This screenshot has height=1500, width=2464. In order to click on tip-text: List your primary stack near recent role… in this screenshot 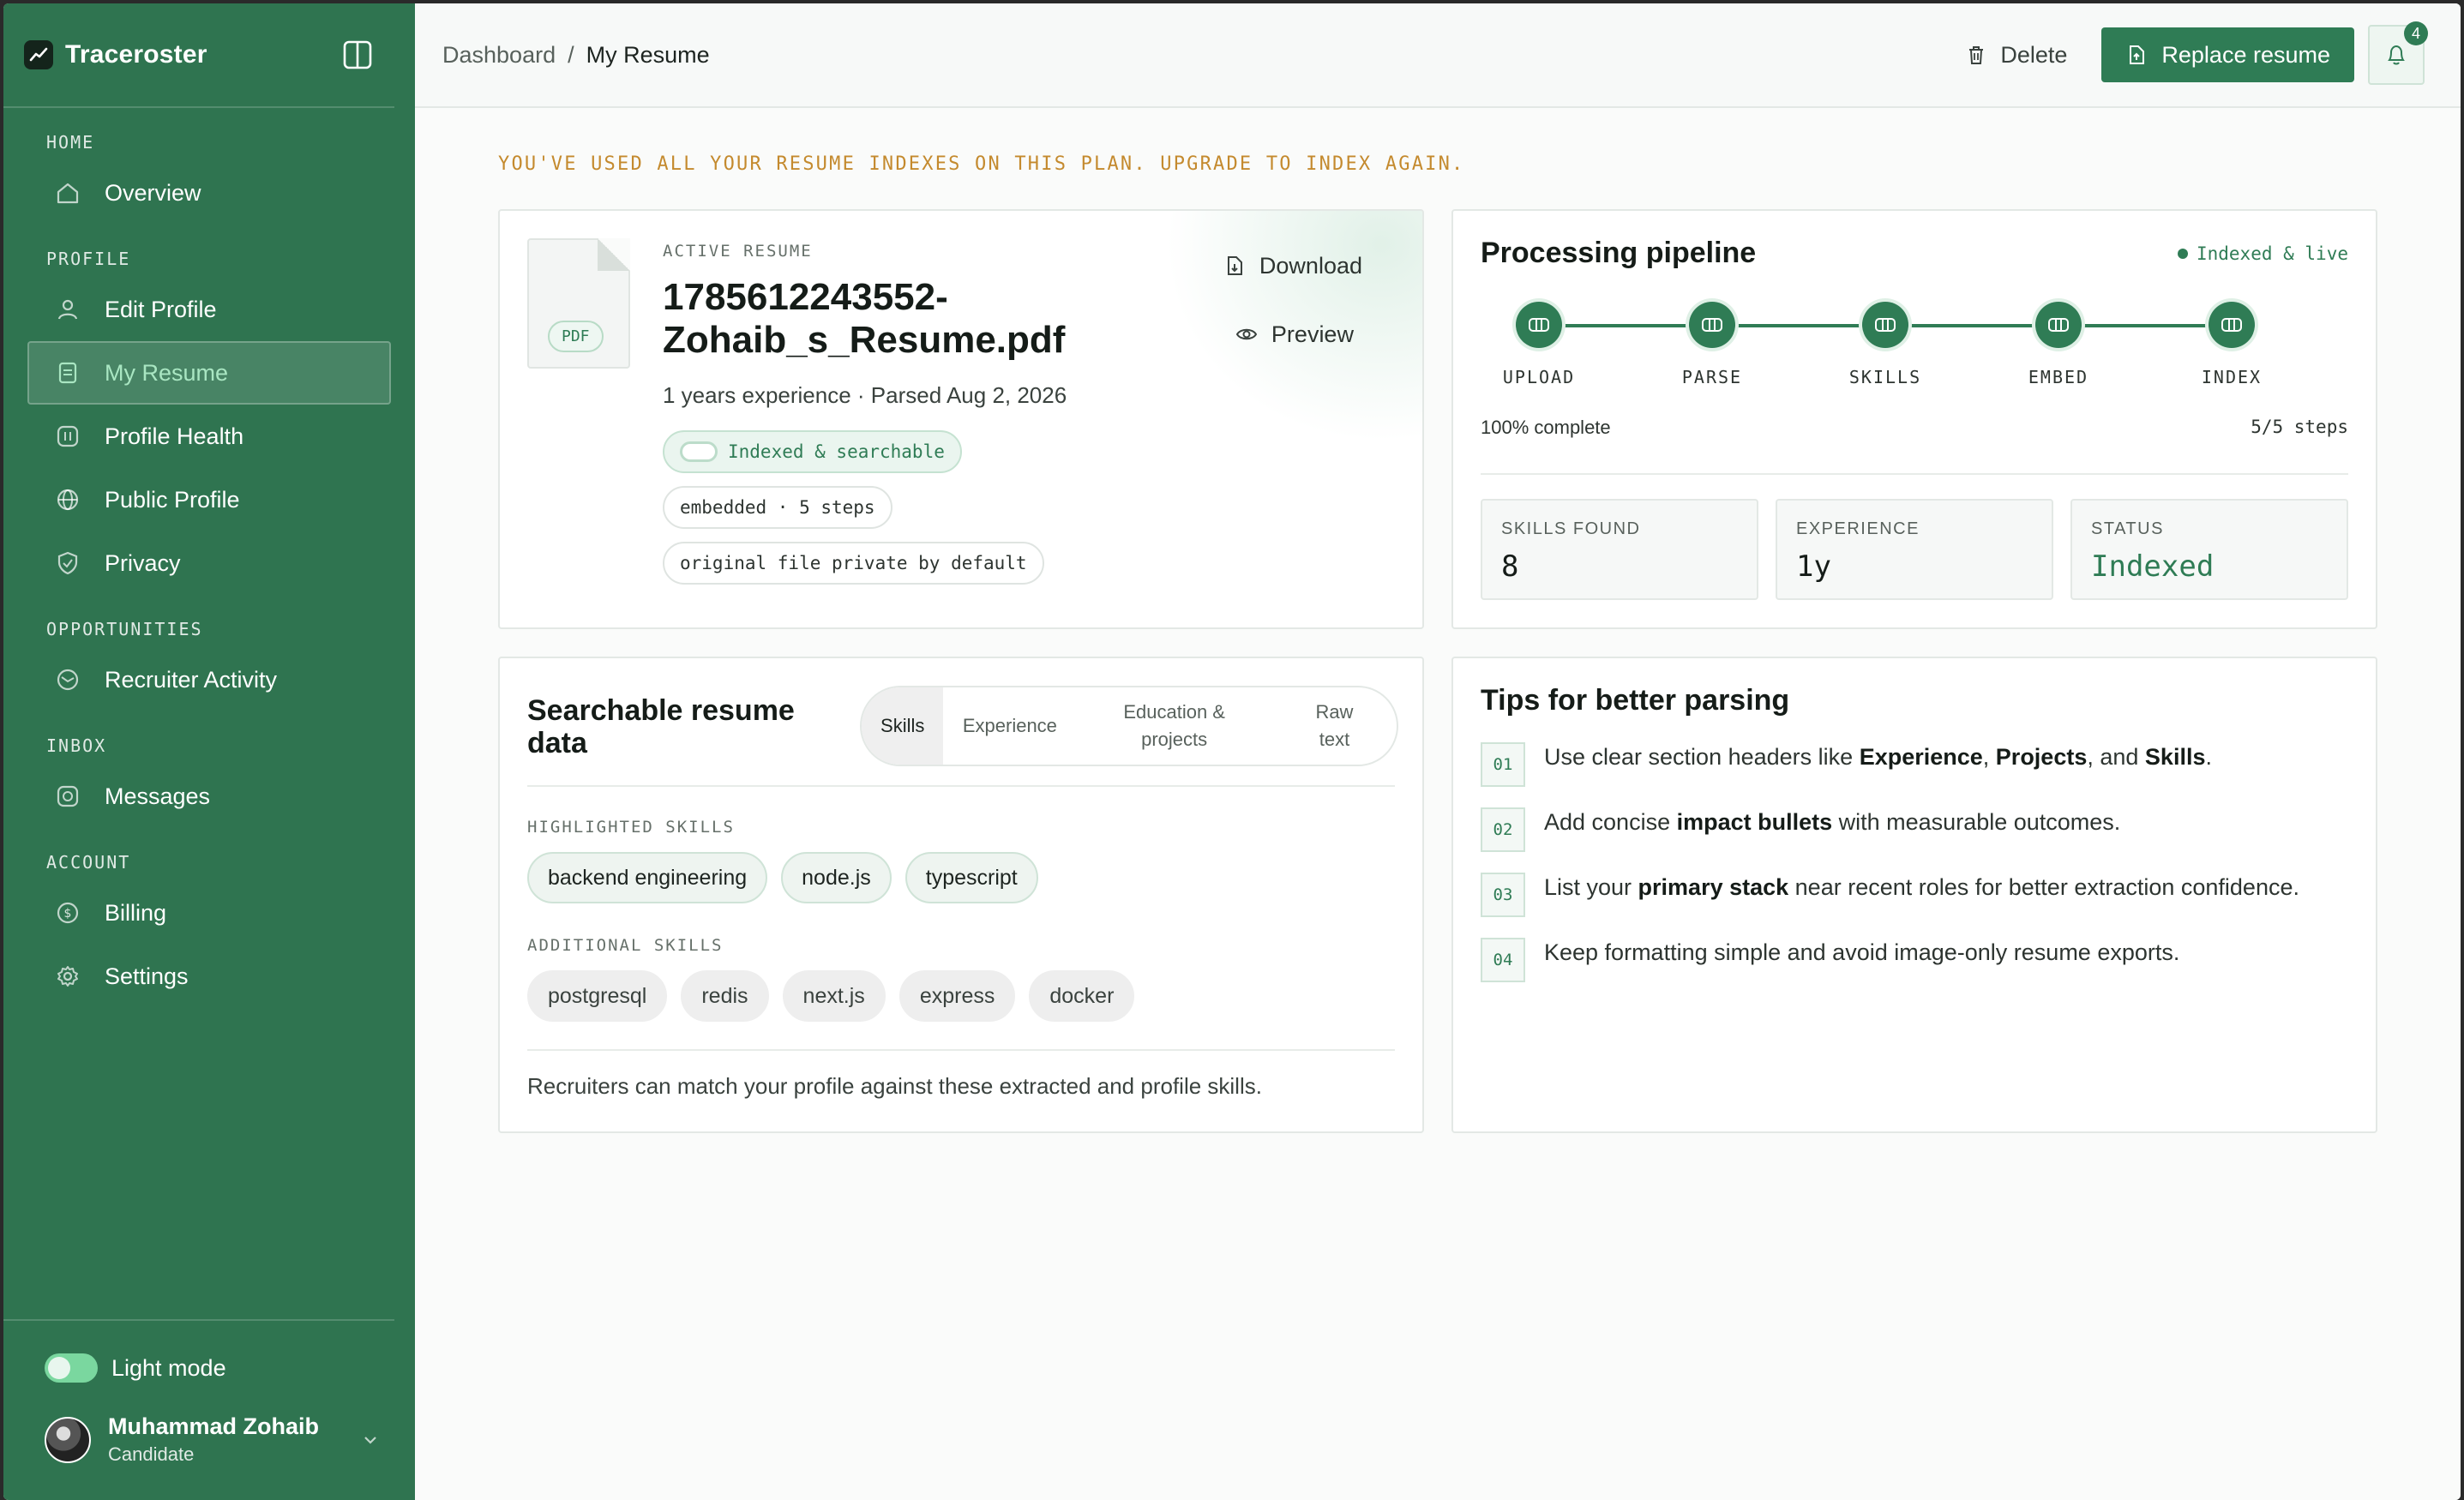, I will do `click(1921, 887)`.